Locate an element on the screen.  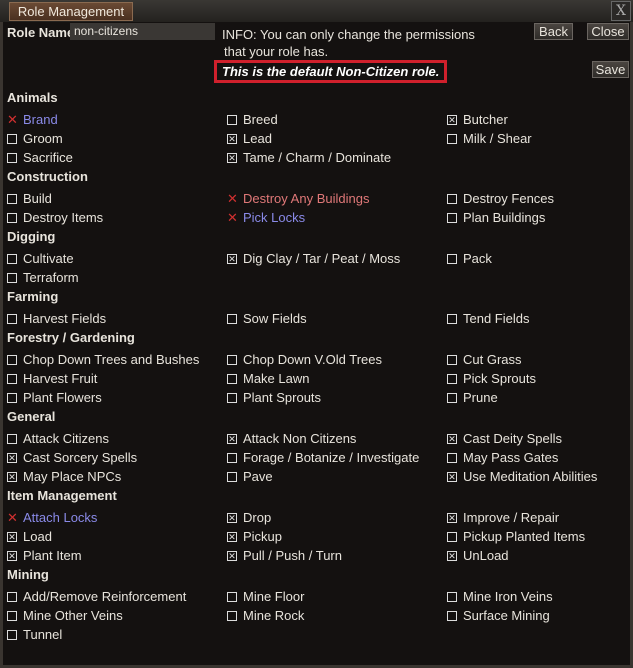
permission-item: Attack Citizens is located at coordinates (117, 438).